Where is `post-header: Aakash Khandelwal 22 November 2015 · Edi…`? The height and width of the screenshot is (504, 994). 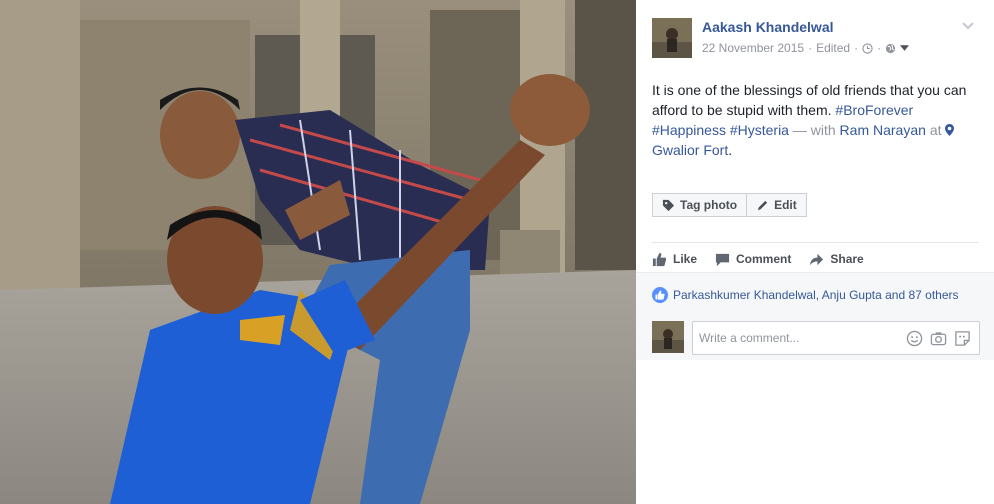
post-header: Aakash Khandelwal 22 November 2015 · Edi… is located at coordinates (817, 38).